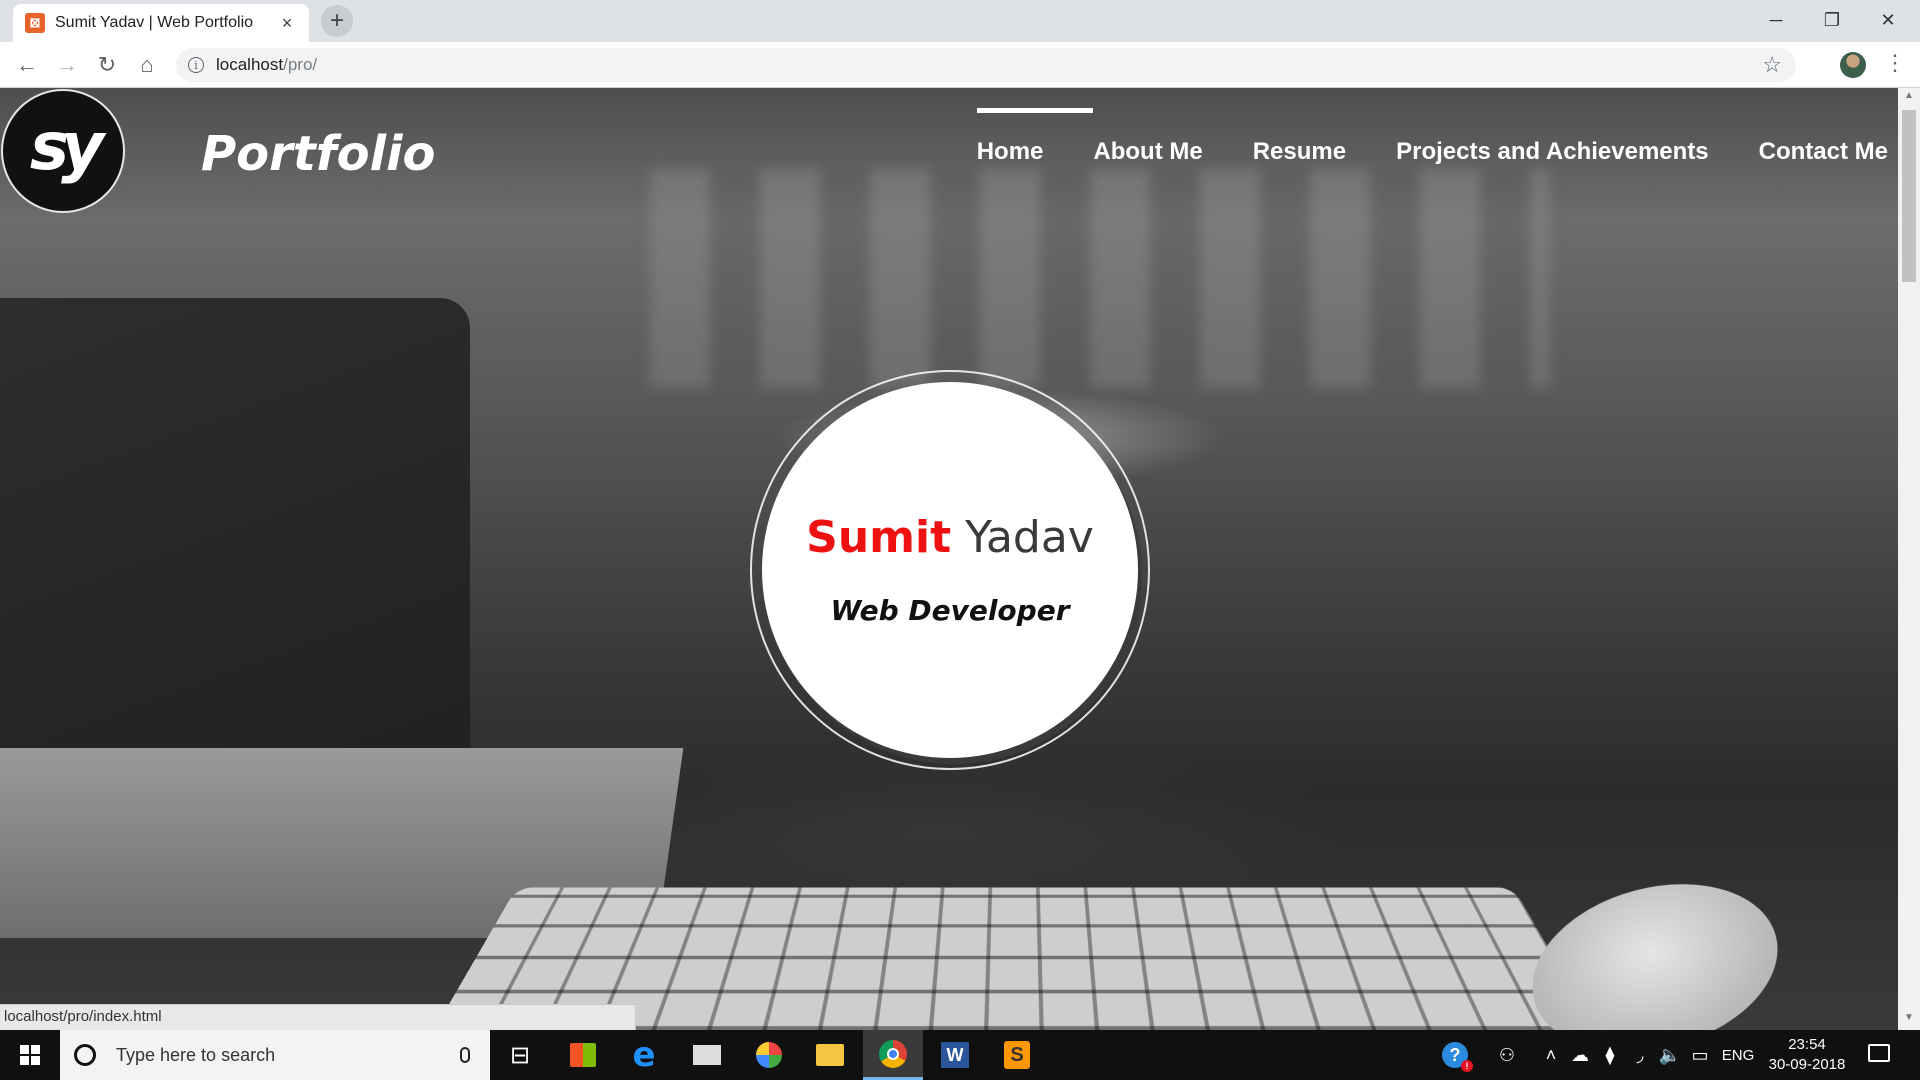 Image resolution: width=1920 pixels, height=1080 pixels. What do you see at coordinates (950, 570) in the screenshot?
I see `hero-circle: Sumit Yadav Web Developer` at bounding box center [950, 570].